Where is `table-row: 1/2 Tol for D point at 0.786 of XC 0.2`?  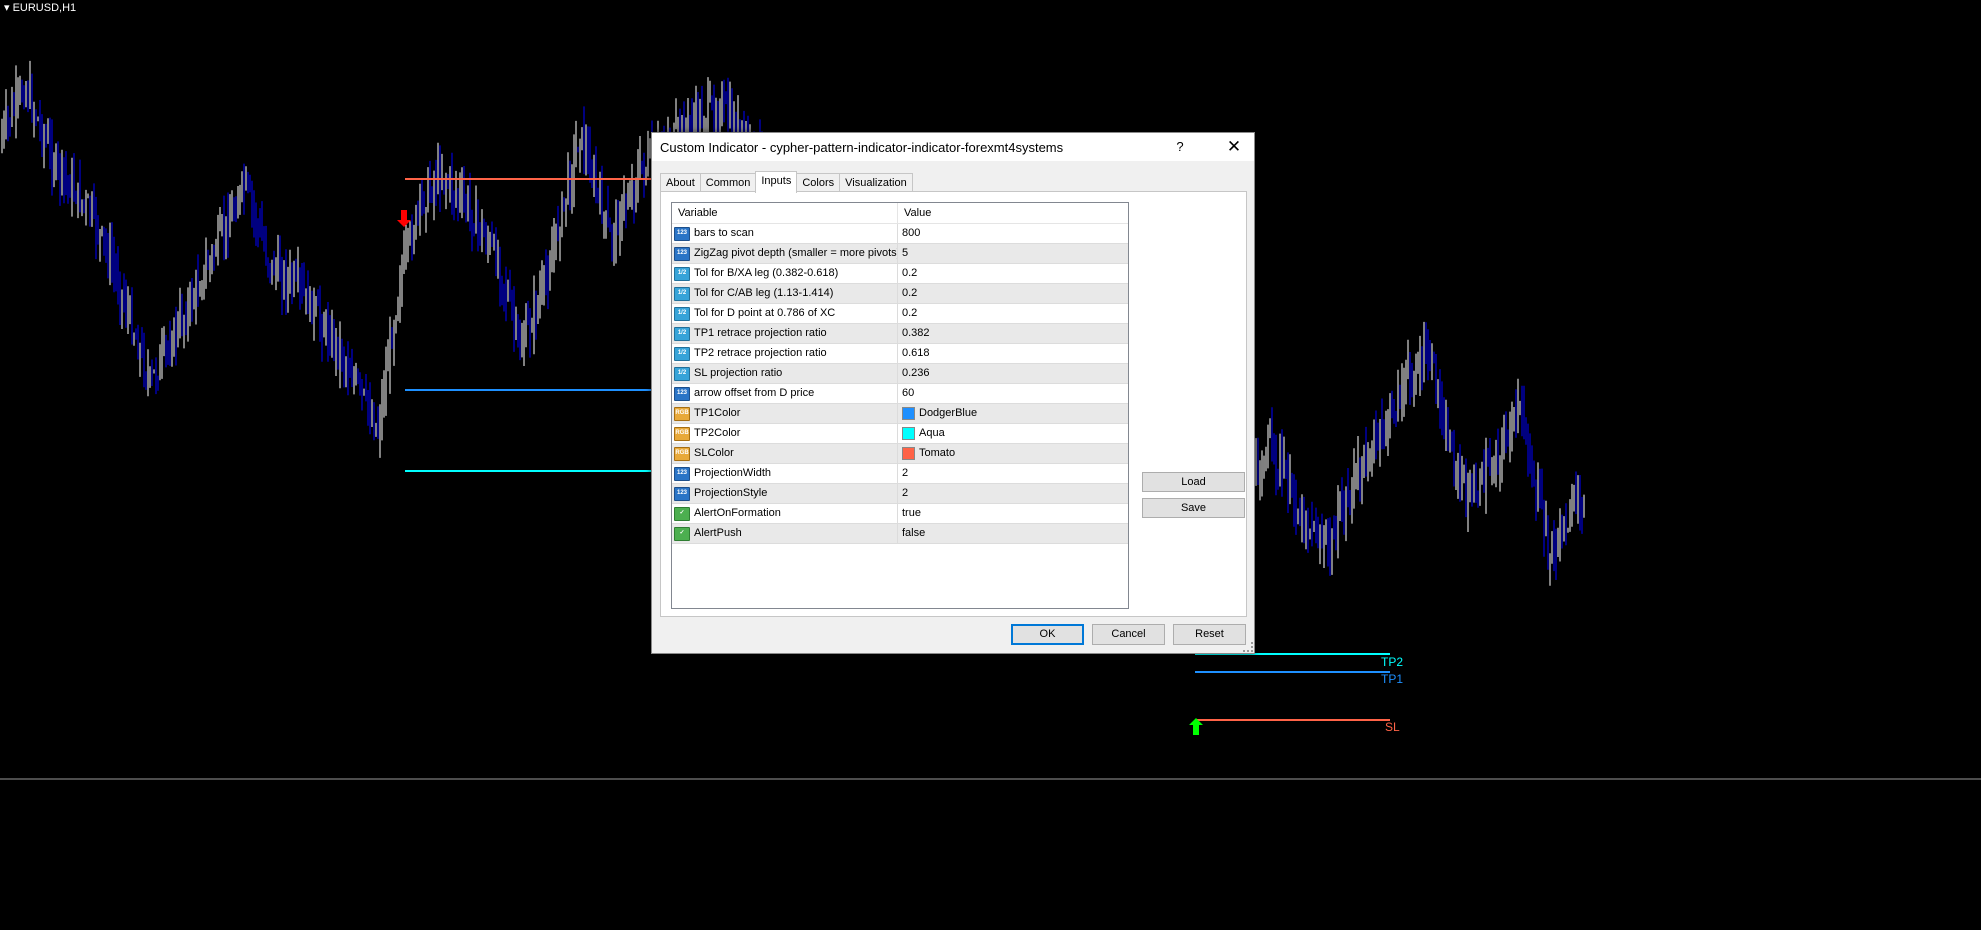
table-row: 1/2 Tol for D point at 0.786 of XC 0.2 is located at coordinates (900, 314).